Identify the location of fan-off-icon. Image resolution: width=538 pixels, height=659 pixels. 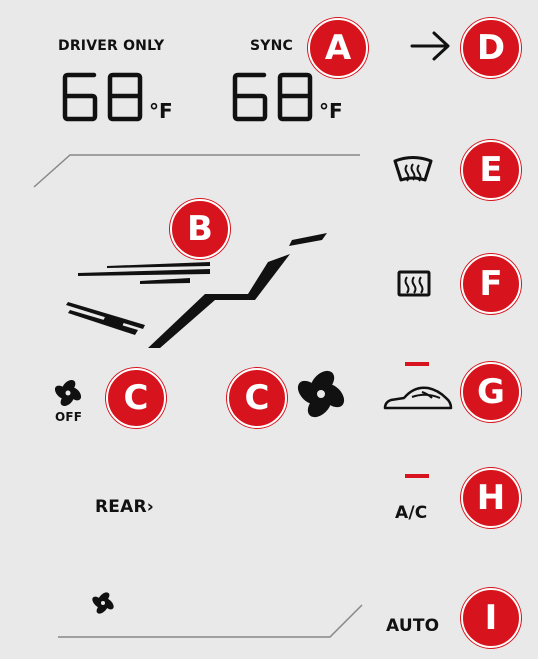
(68, 393).